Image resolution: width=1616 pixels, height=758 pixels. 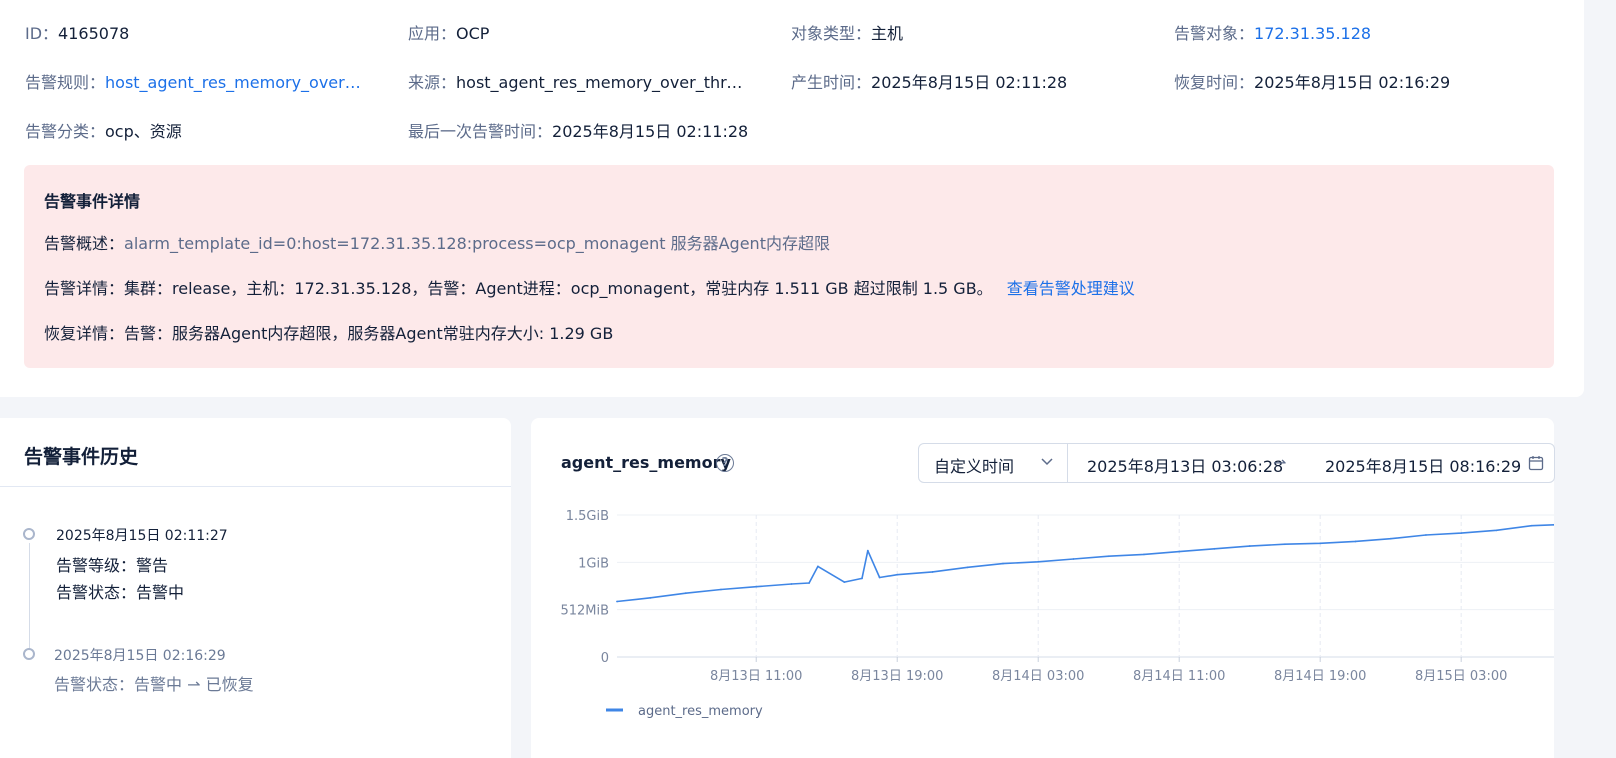 What do you see at coordinates (142, 536) in the screenshot?
I see `event-time: 2025年8月15日 02:11:27` at bounding box center [142, 536].